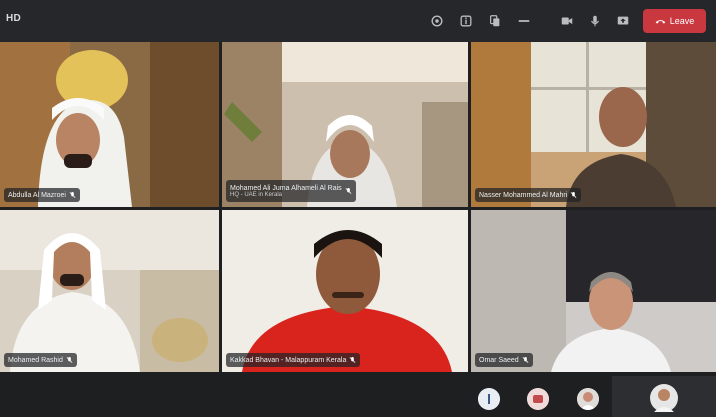 This screenshot has width=716, height=417. Describe the element at coordinates (623, 21) in the screenshot. I see `screen-share-icon` at that location.